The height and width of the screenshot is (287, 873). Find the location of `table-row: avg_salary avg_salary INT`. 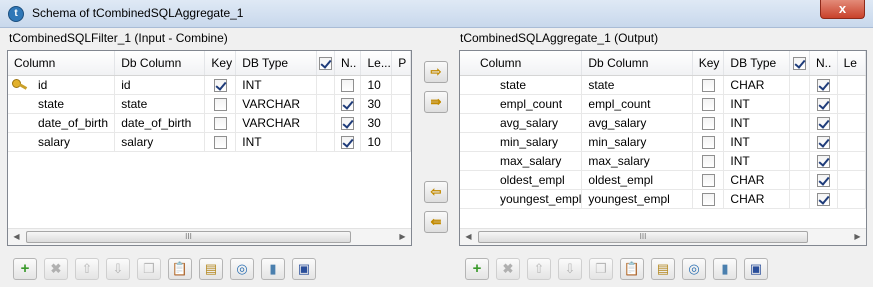

table-row: avg_salary avg_salary INT is located at coordinates (663, 123).